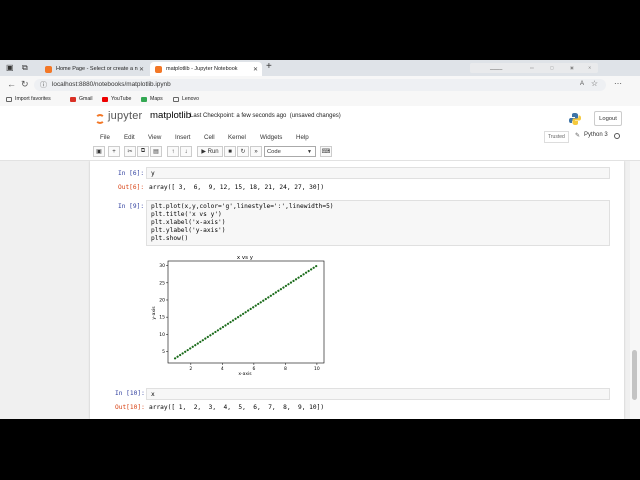 Image resolution: width=640 pixels, height=480 pixels. What do you see at coordinates (162, 283) in the screenshot?
I see `y-tick-label: 25` at bounding box center [162, 283].